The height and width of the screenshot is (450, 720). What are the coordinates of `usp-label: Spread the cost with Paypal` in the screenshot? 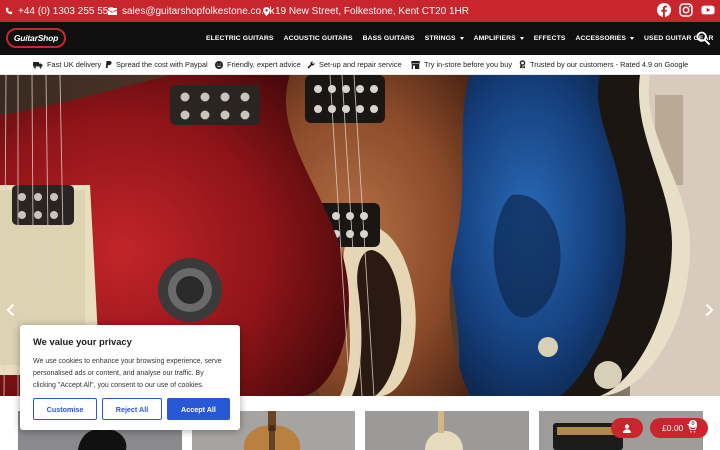 It's located at (162, 64).